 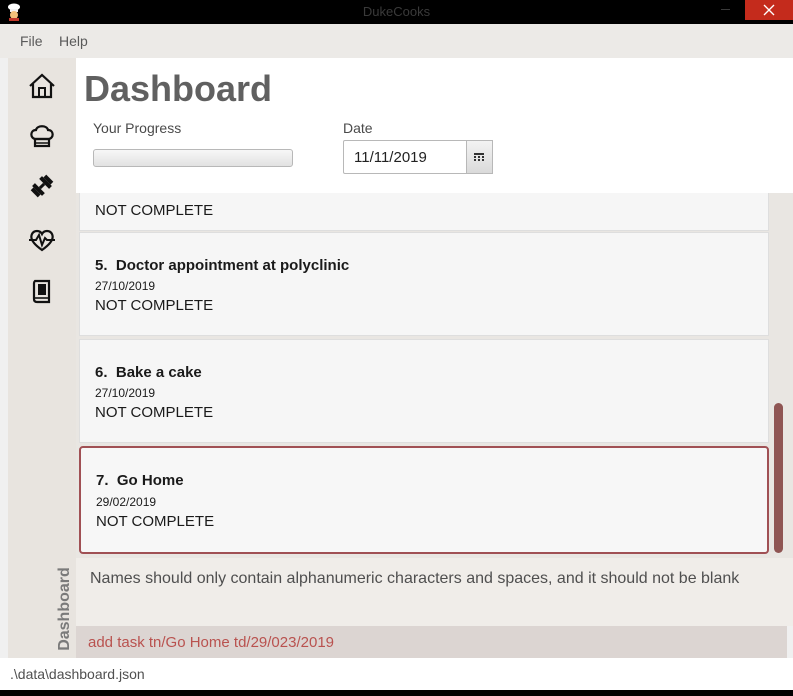 I want to click on task-name: 6. Bake a cake, so click(x=148, y=372).